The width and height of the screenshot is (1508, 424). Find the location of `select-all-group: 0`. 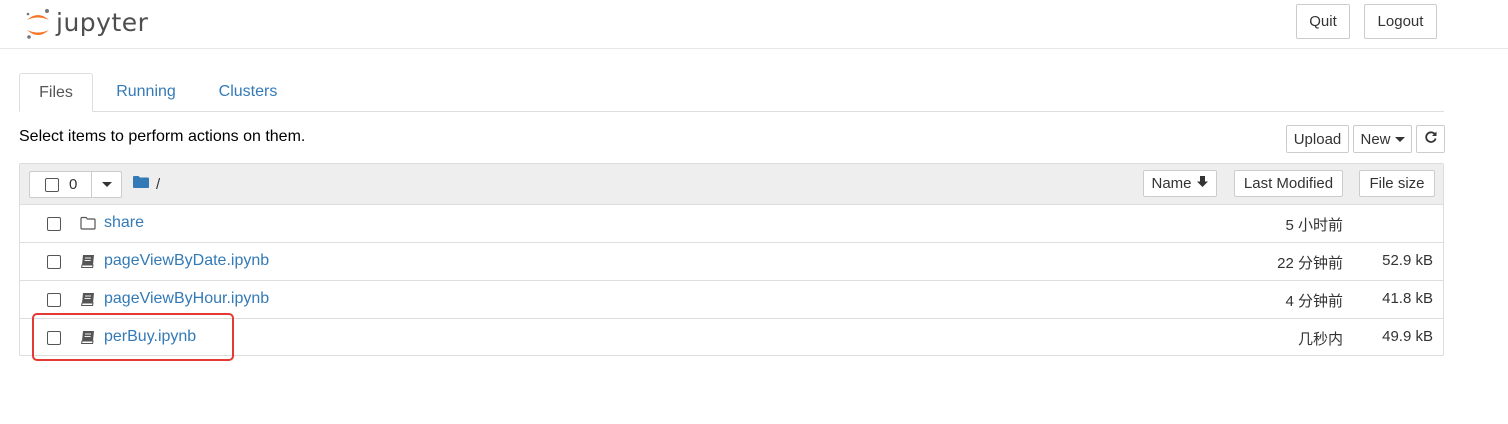

select-all-group: 0 is located at coordinates (75, 184).